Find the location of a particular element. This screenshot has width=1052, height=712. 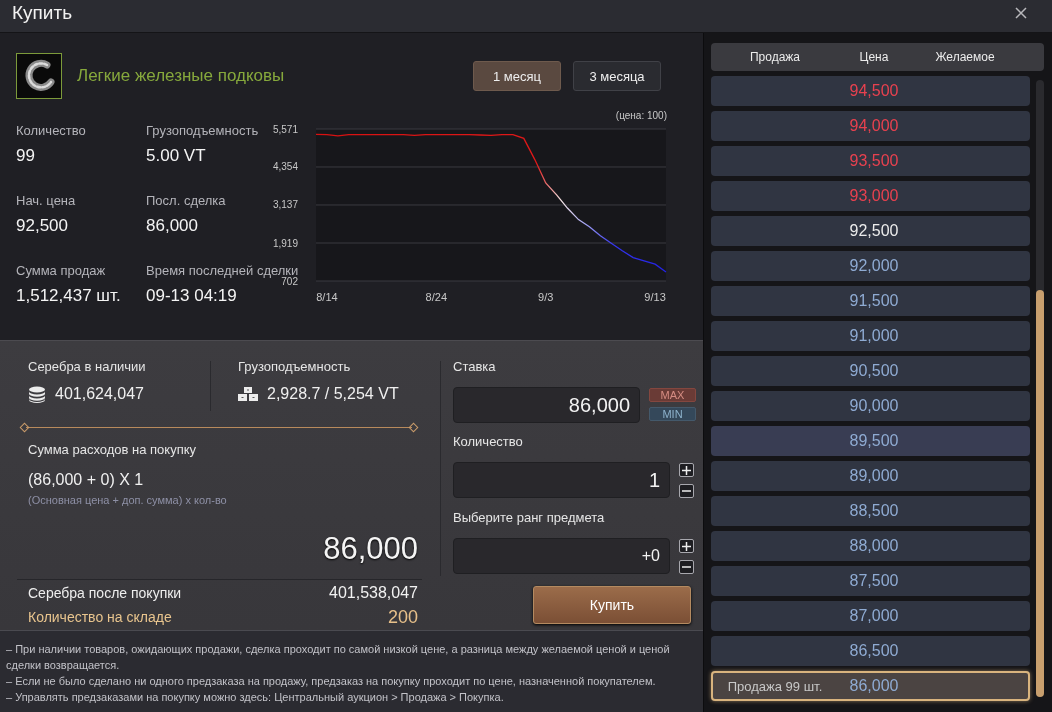

item-name: Легкие железные подковы is located at coordinates (181, 76).